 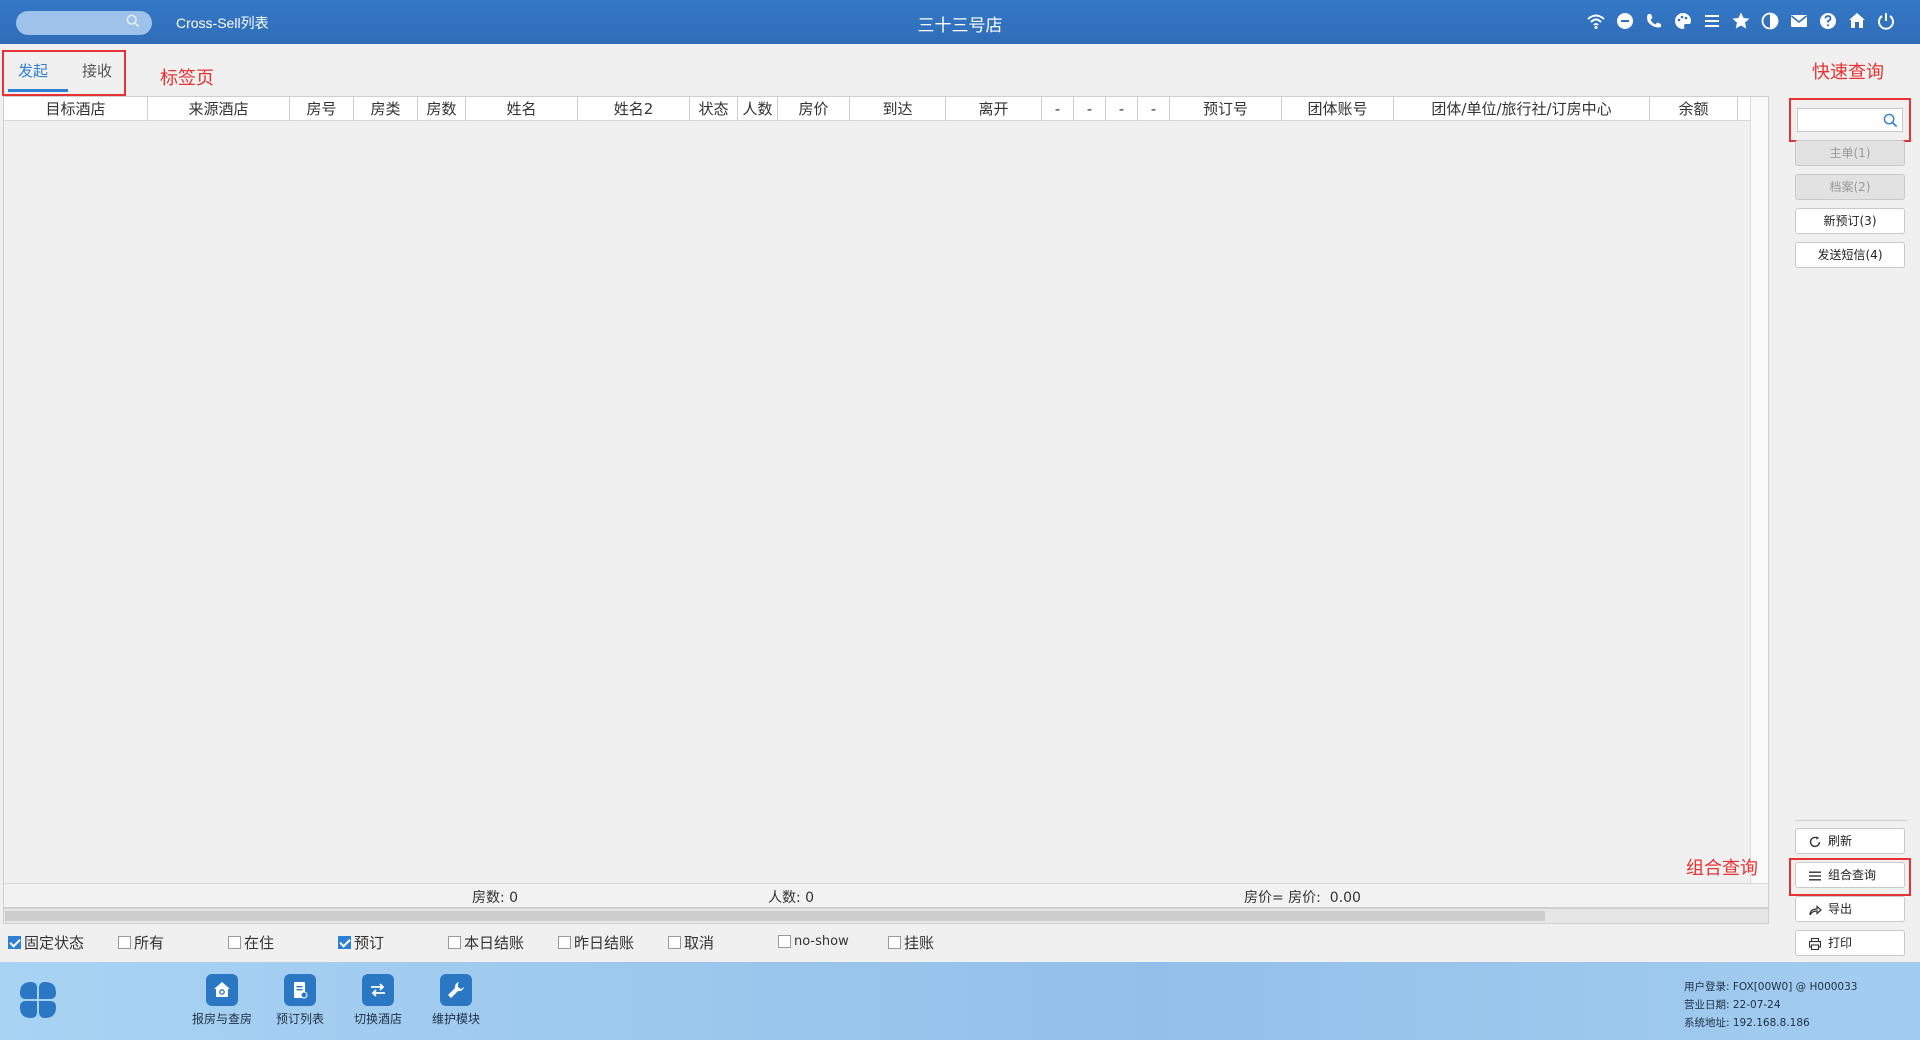 What do you see at coordinates (1828, 21) in the screenshot?
I see `help-icon` at bounding box center [1828, 21].